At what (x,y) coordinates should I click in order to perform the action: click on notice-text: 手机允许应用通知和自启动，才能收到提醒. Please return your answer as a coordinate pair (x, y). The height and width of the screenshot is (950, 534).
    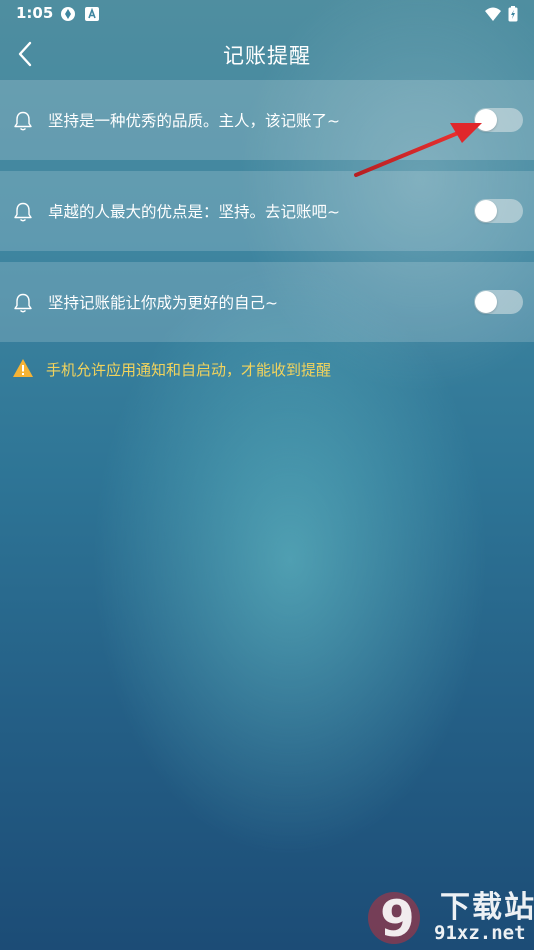
    Looking at the image, I should click on (189, 370).